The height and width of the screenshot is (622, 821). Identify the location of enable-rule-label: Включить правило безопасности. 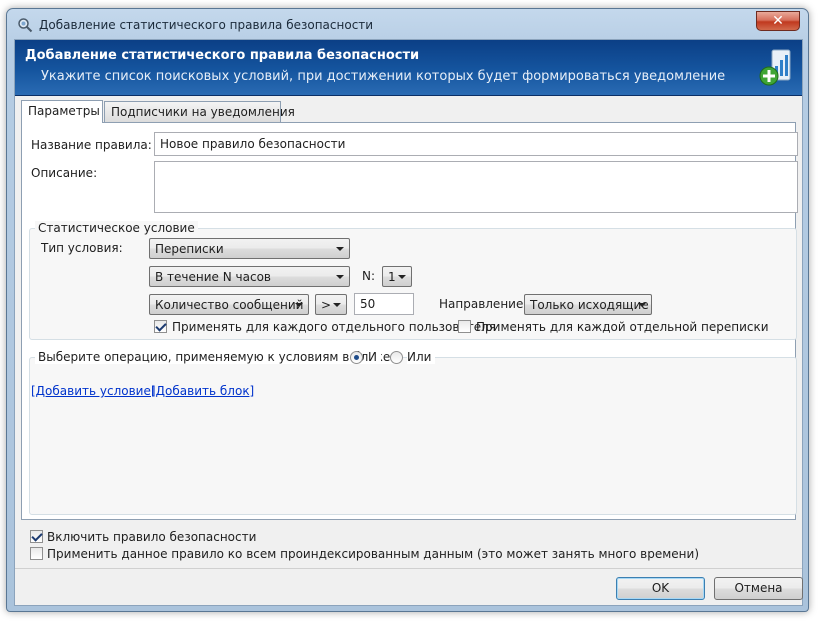
(152, 537).